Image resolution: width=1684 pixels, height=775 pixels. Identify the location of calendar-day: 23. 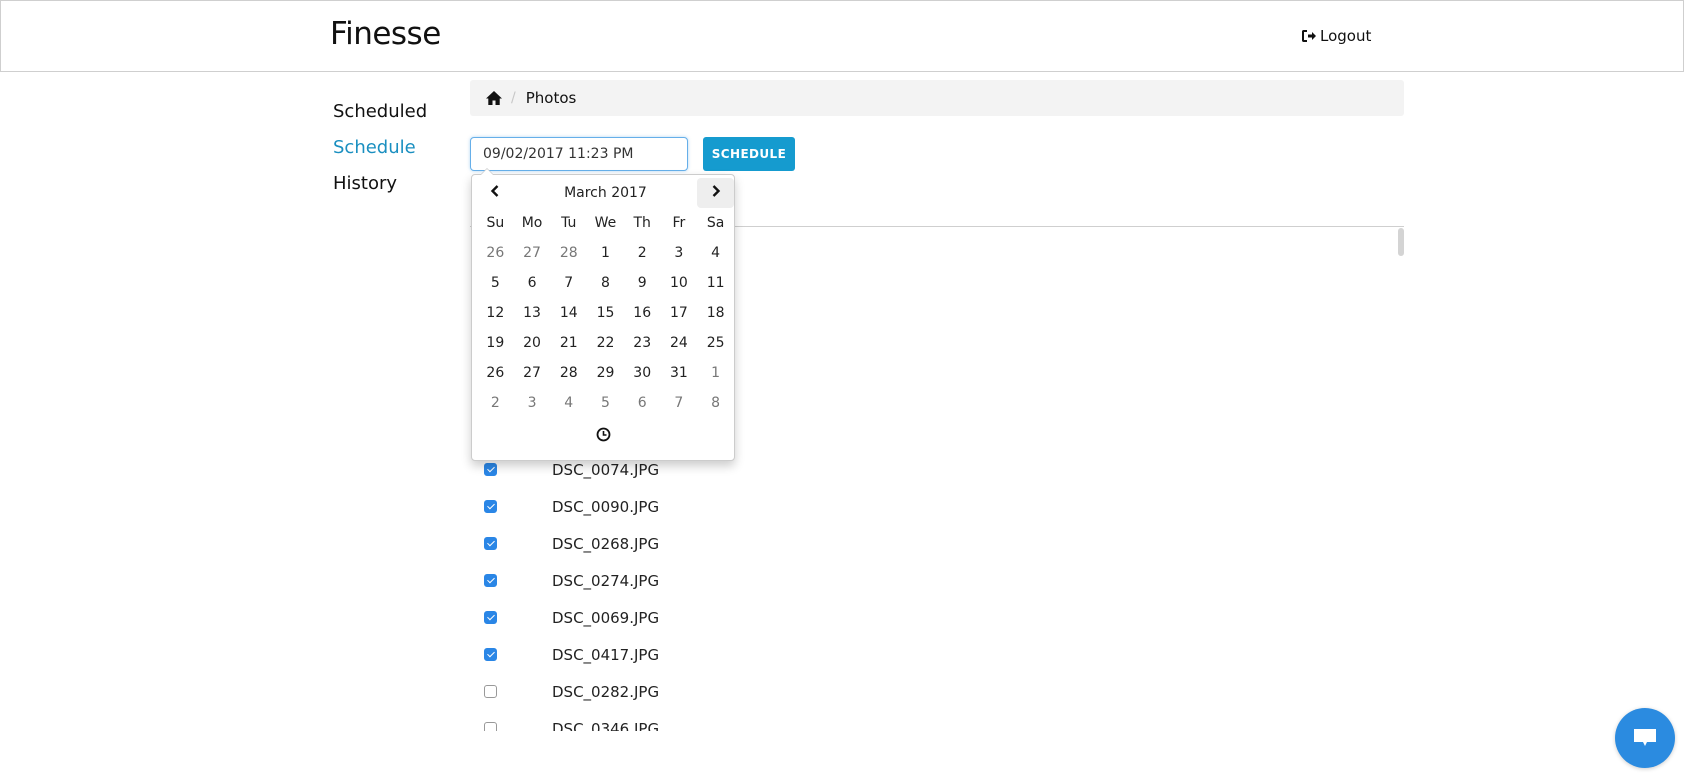
(642, 343).